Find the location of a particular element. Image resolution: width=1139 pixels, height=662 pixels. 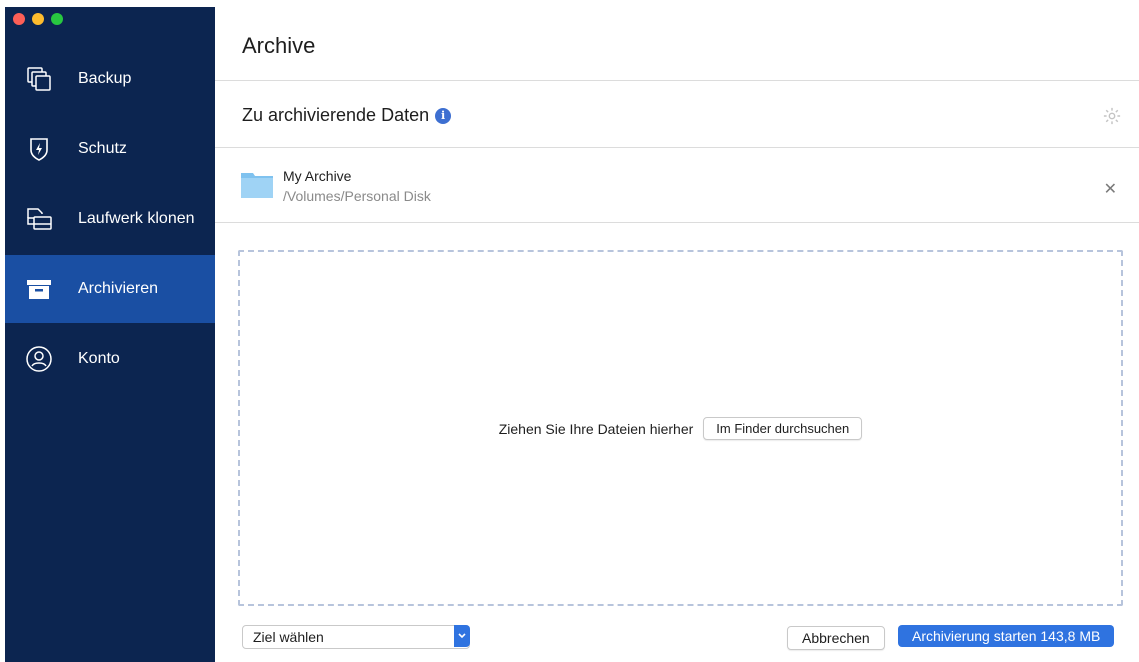

cancel-button: Abbrechen is located at coordinates (836, 638).